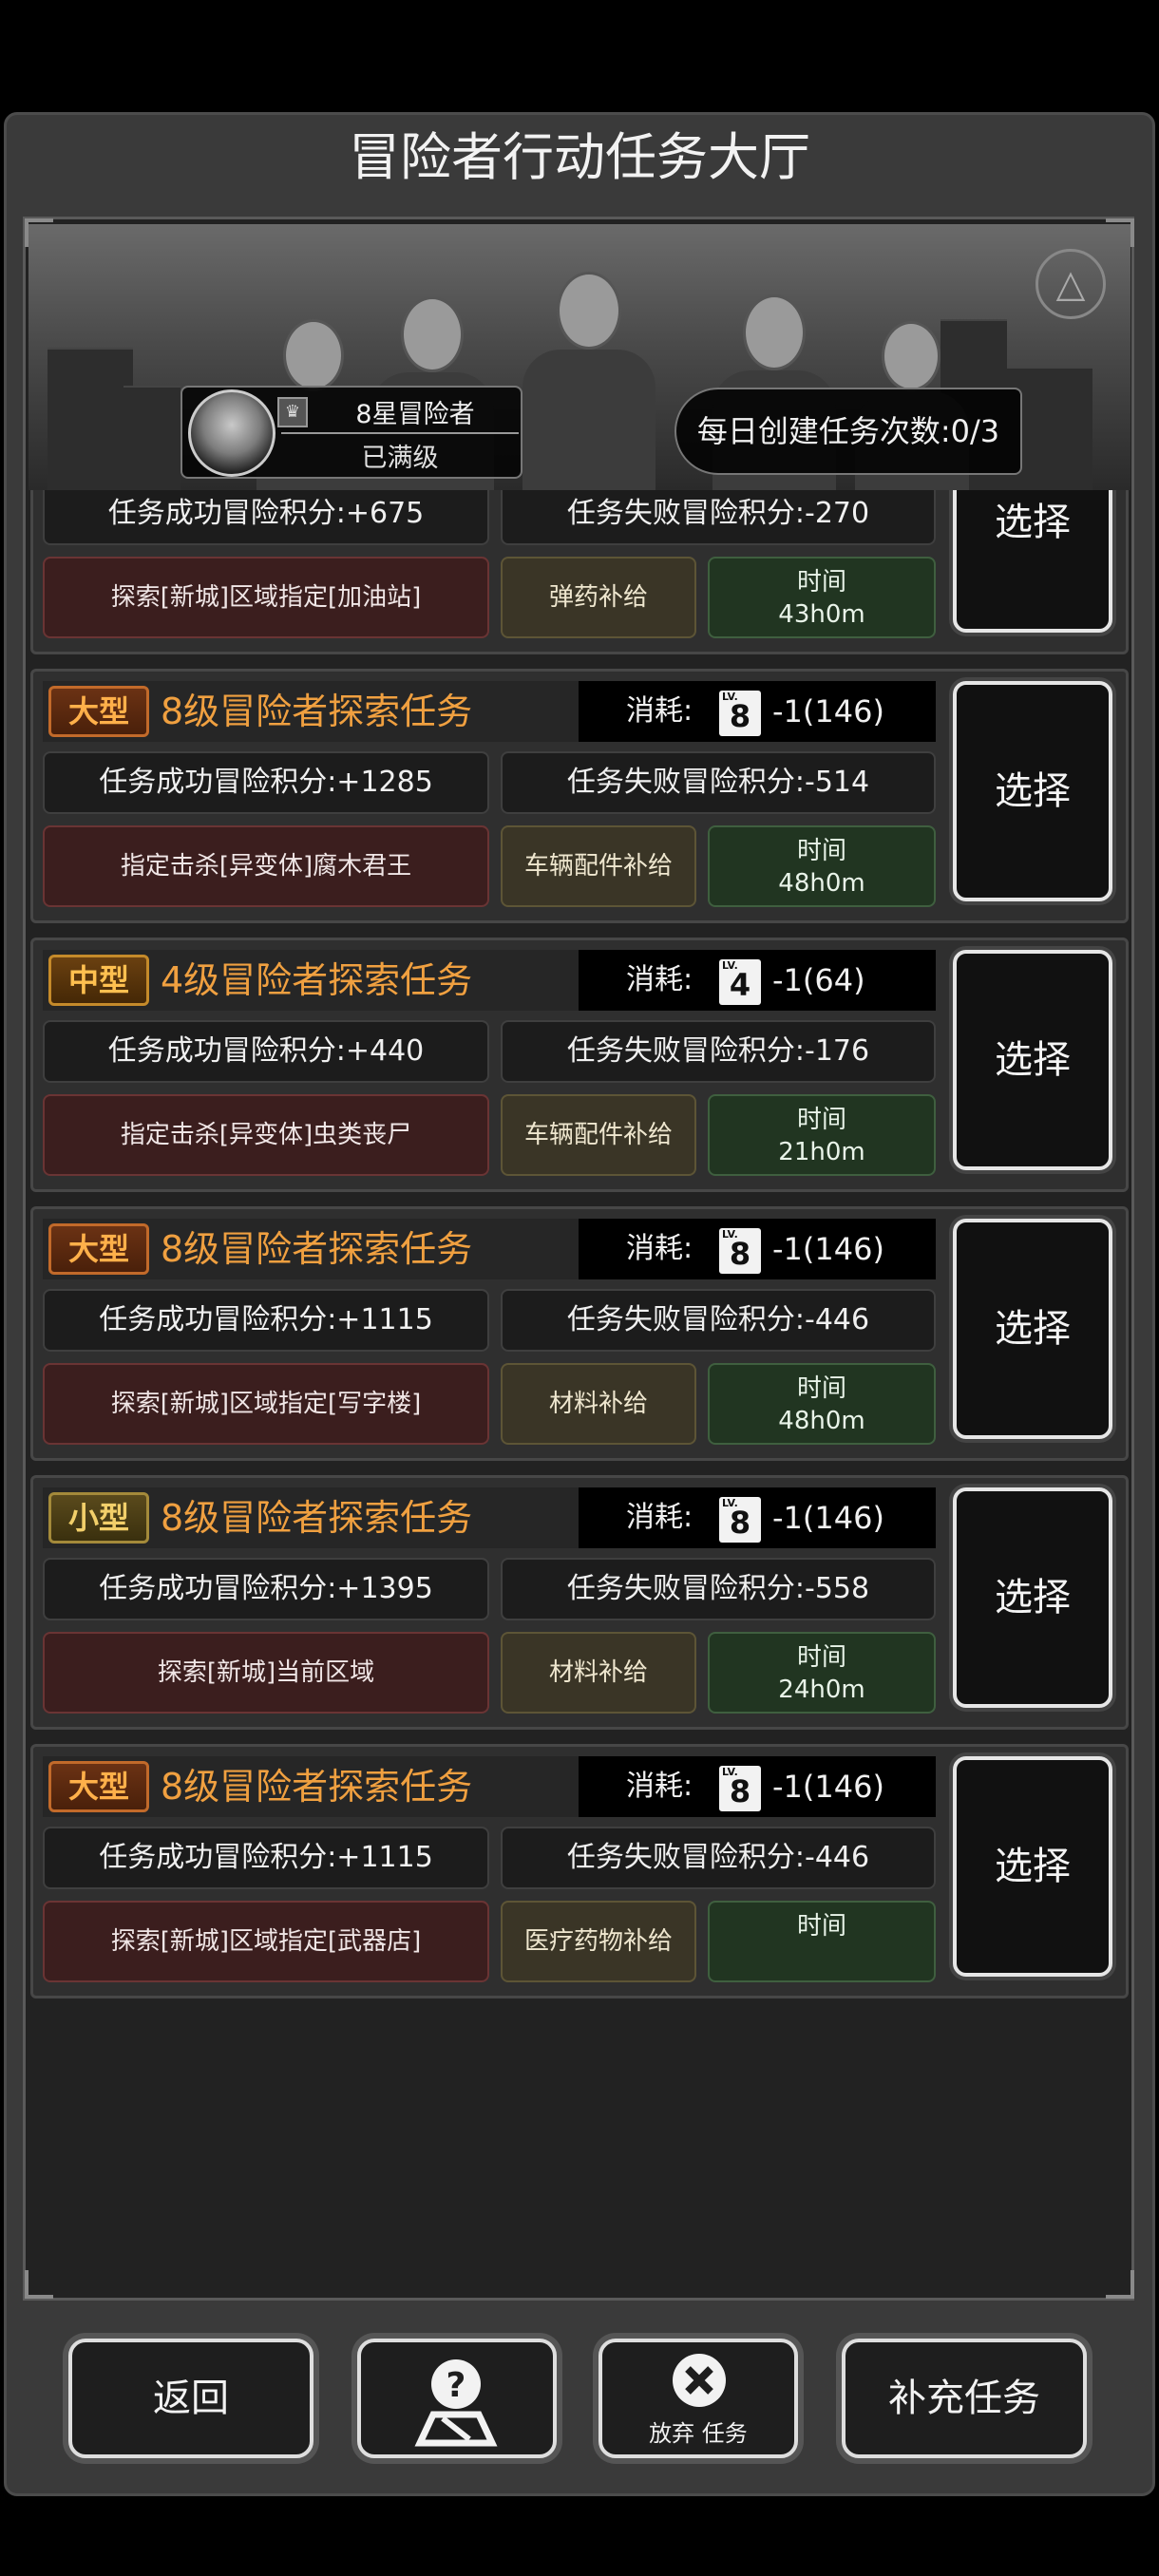 This screenshot has height=2576, width=1159. I want to click on back-button: 返回, so click(191, 2398).